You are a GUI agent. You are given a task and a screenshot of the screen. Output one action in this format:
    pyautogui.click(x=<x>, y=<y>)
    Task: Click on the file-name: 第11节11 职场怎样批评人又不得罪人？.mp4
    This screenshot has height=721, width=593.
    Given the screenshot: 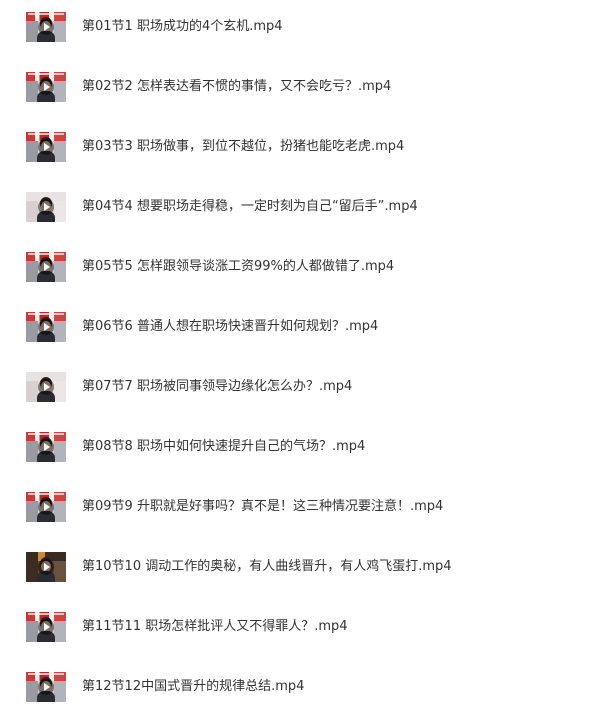 What is the action you would take?
    pyautogui.click(x=215, y=626)
    